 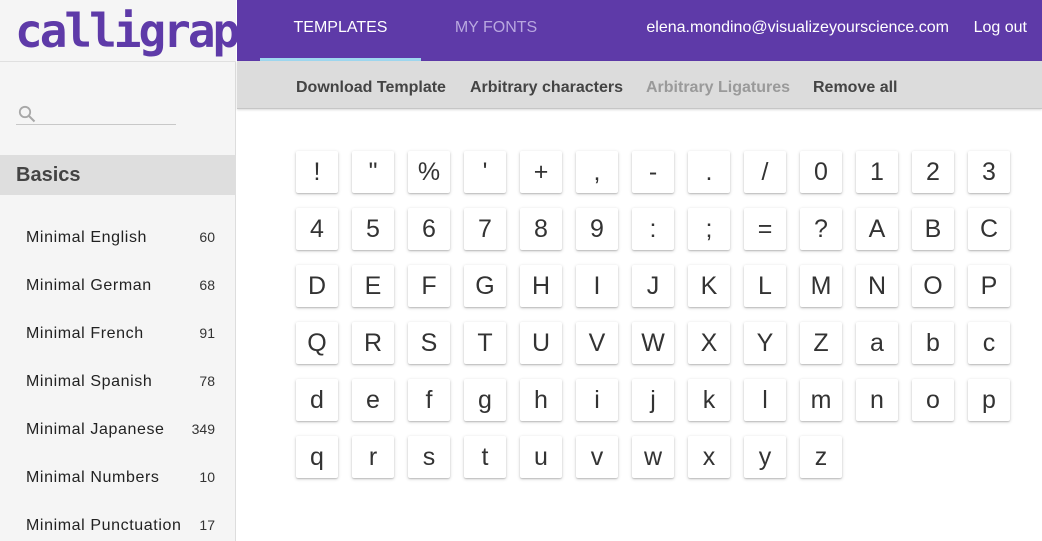 What do you see at coordinates (373, 457) in the screenshot?
I see `character-tile: r` at bounding box center [373, 457].